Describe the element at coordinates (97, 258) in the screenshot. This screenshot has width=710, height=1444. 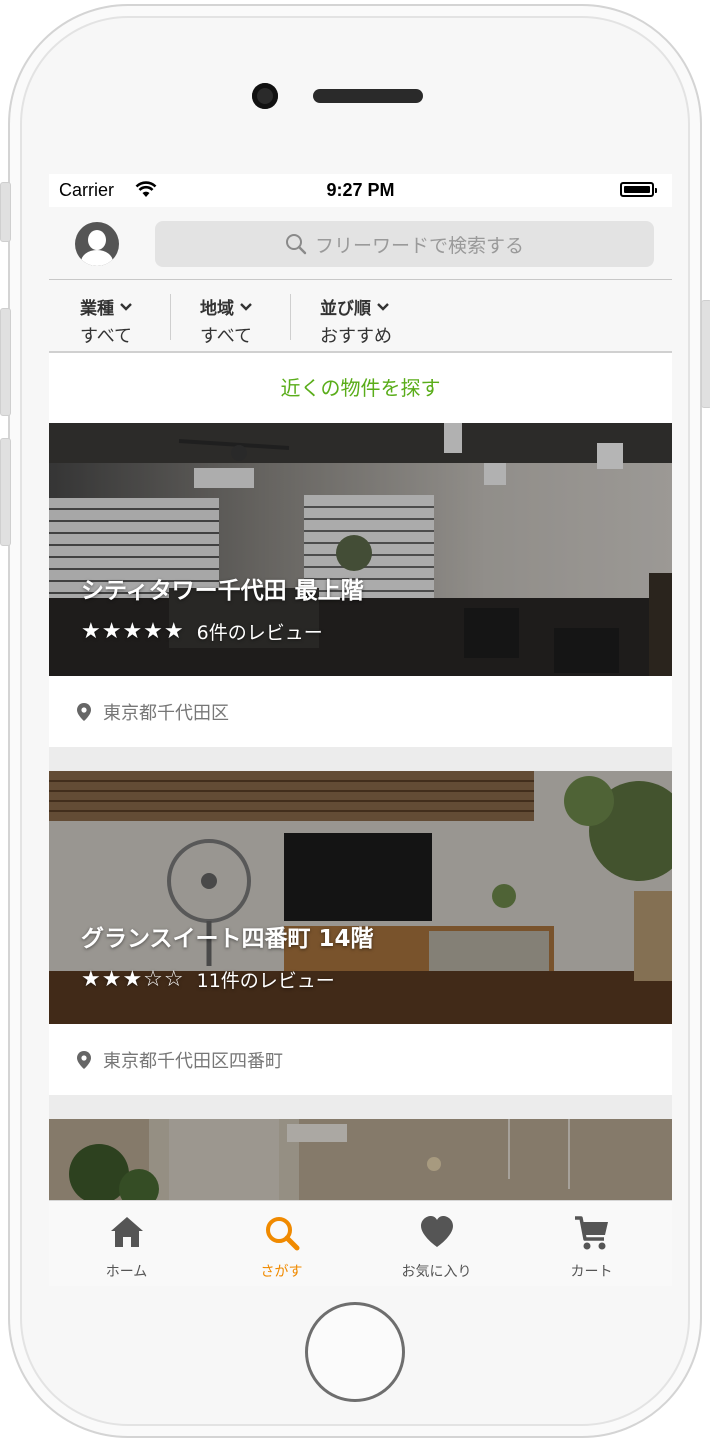
I see `avatar-body-shape` at that location.